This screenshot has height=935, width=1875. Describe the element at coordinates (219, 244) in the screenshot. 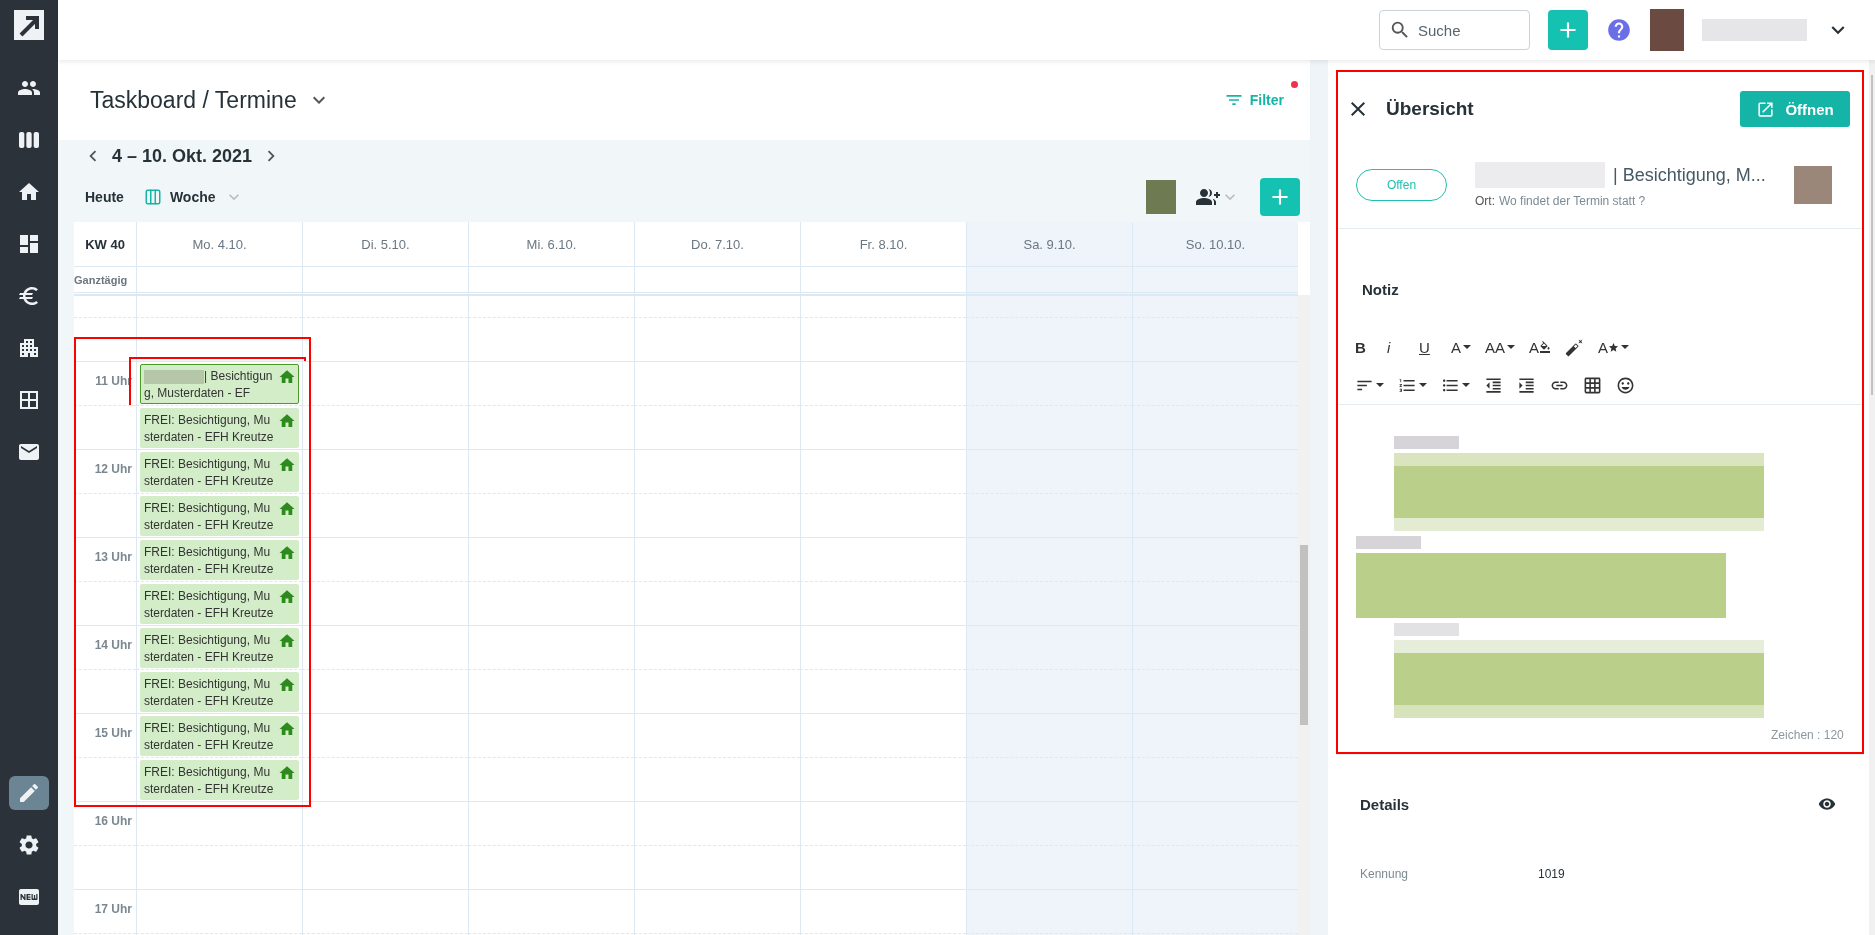

I see `day-header: Mo. 4.10.` at that location.